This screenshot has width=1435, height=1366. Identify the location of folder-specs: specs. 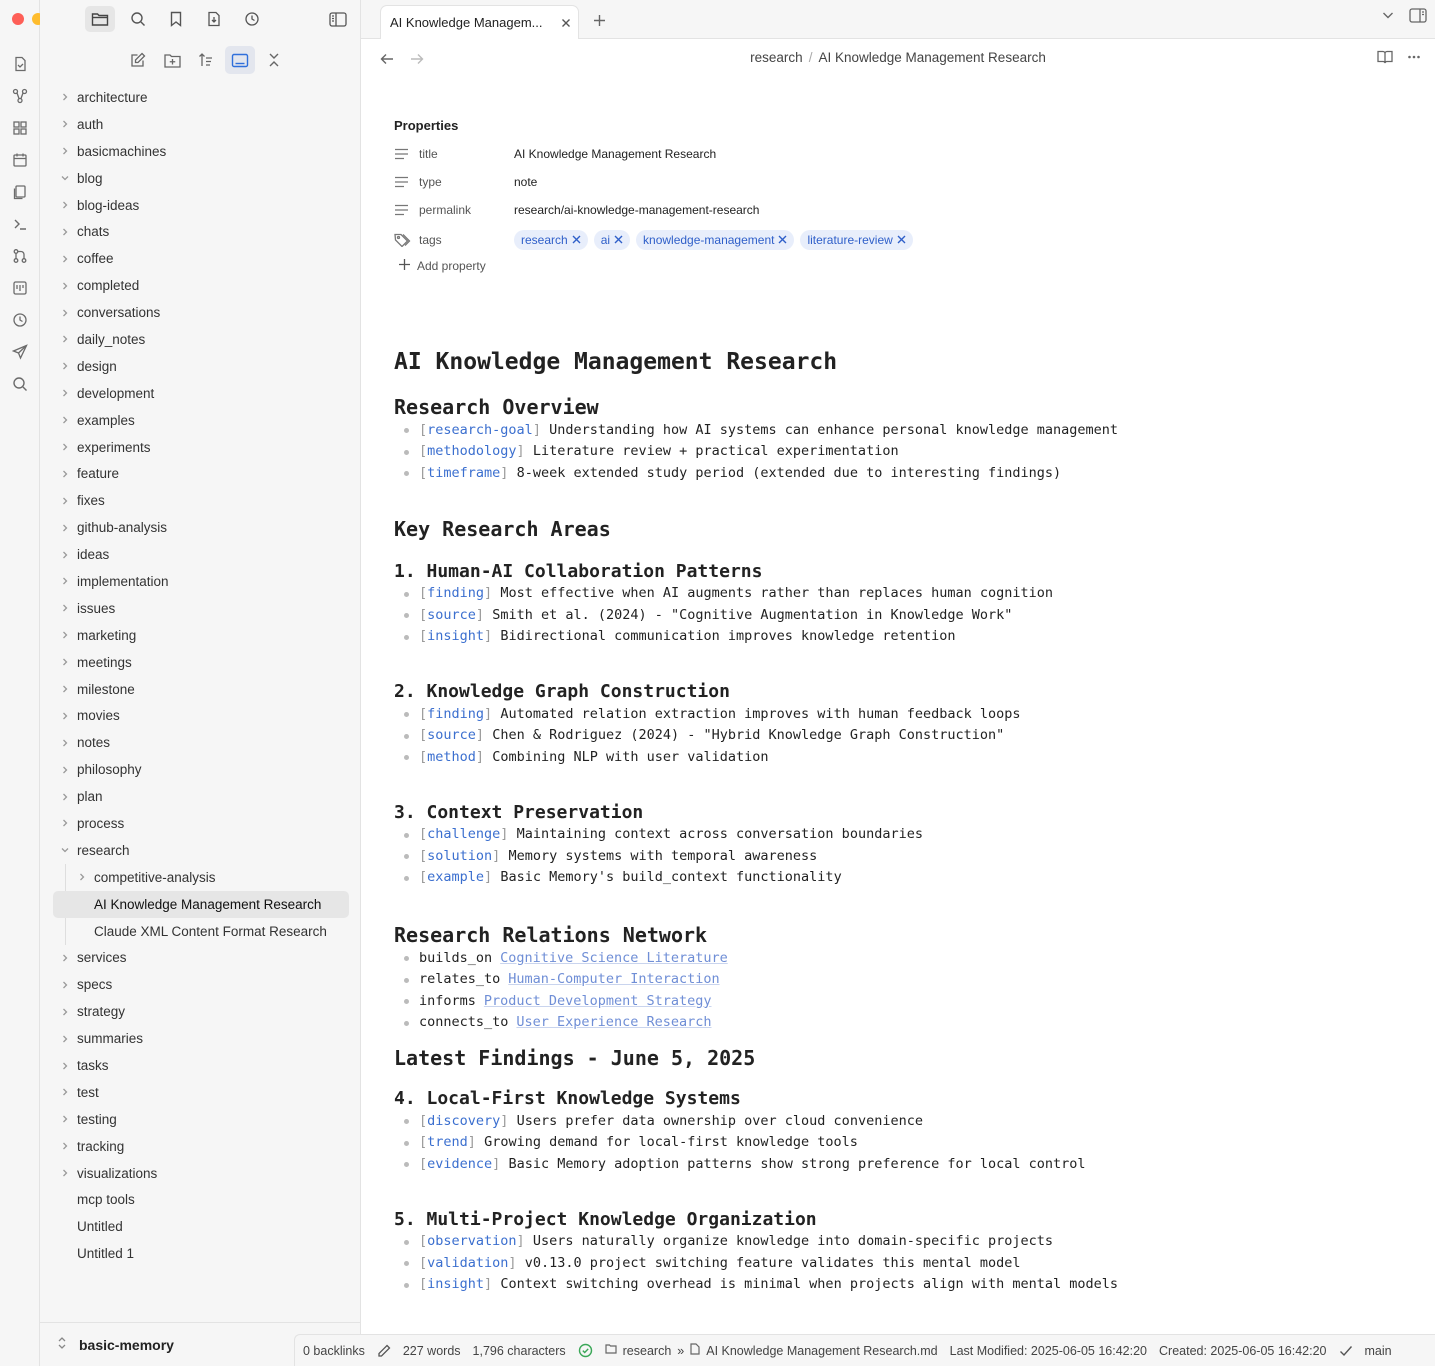
(201, 984).